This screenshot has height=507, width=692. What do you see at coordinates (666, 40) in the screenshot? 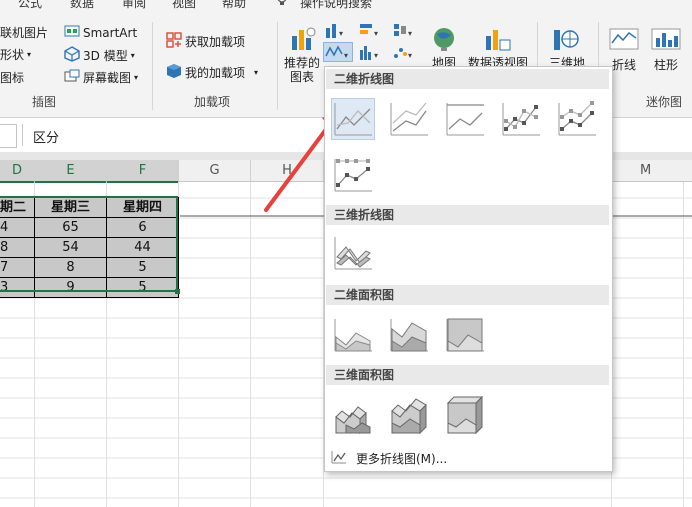
I see `sparkline-column-icon` at bounding box center [666, 40].